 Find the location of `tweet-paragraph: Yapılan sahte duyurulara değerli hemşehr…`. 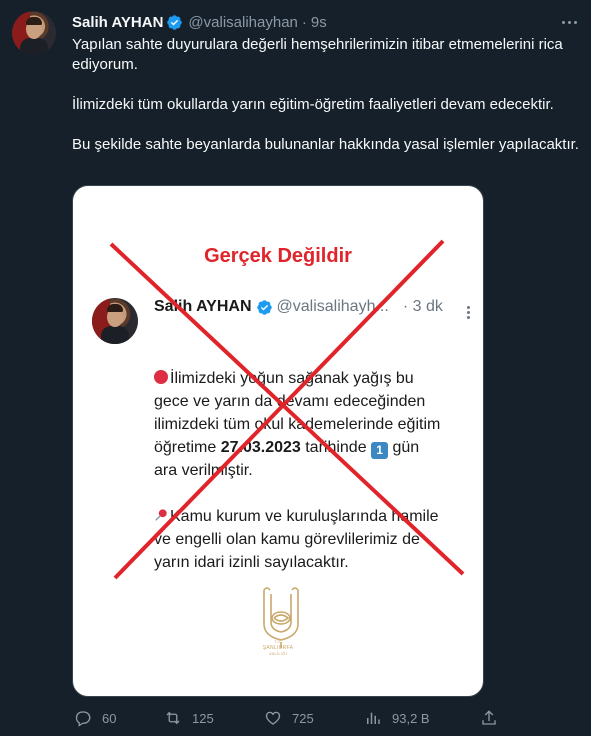

tweet-paragraph: Yapılan sahte duyurulara değerli hemşehr… is located at coordinates (317, 54).